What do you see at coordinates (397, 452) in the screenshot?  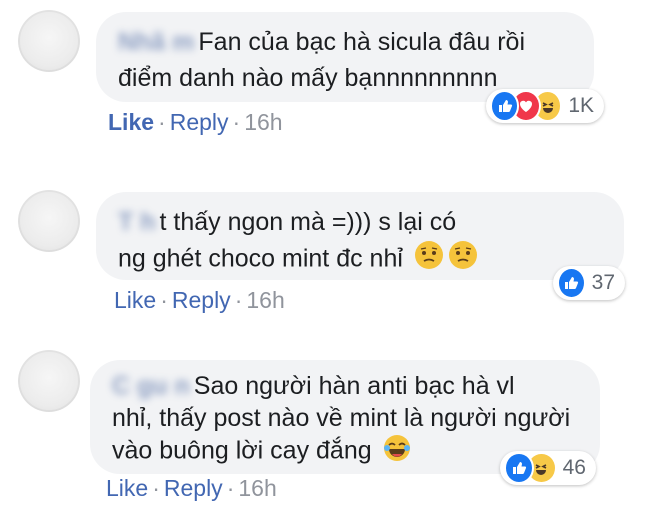 I see `crying-laughing-icon` at bounding box center [397, 452].